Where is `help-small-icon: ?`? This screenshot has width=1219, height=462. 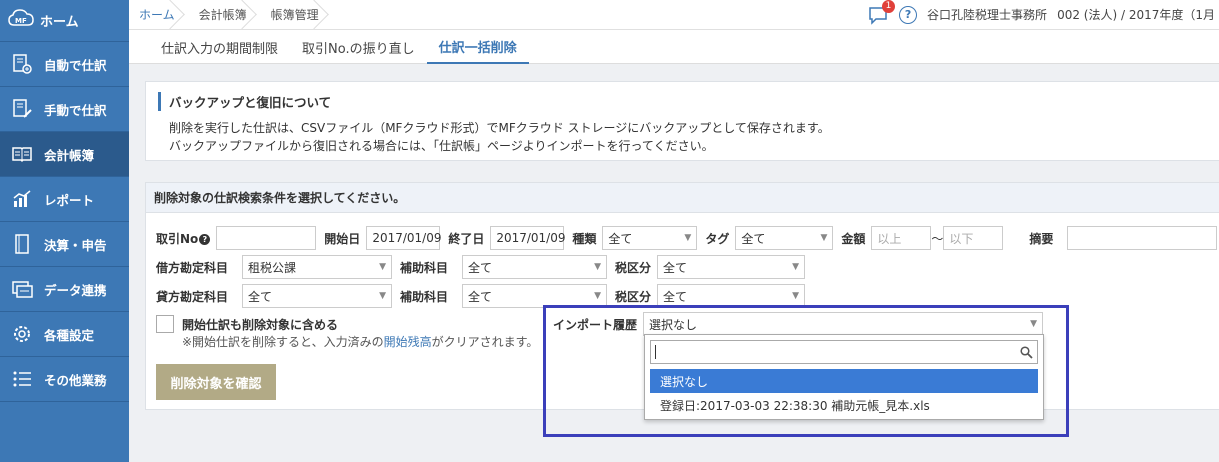 help-small-icon: ? is located at coordinates (205, 239).